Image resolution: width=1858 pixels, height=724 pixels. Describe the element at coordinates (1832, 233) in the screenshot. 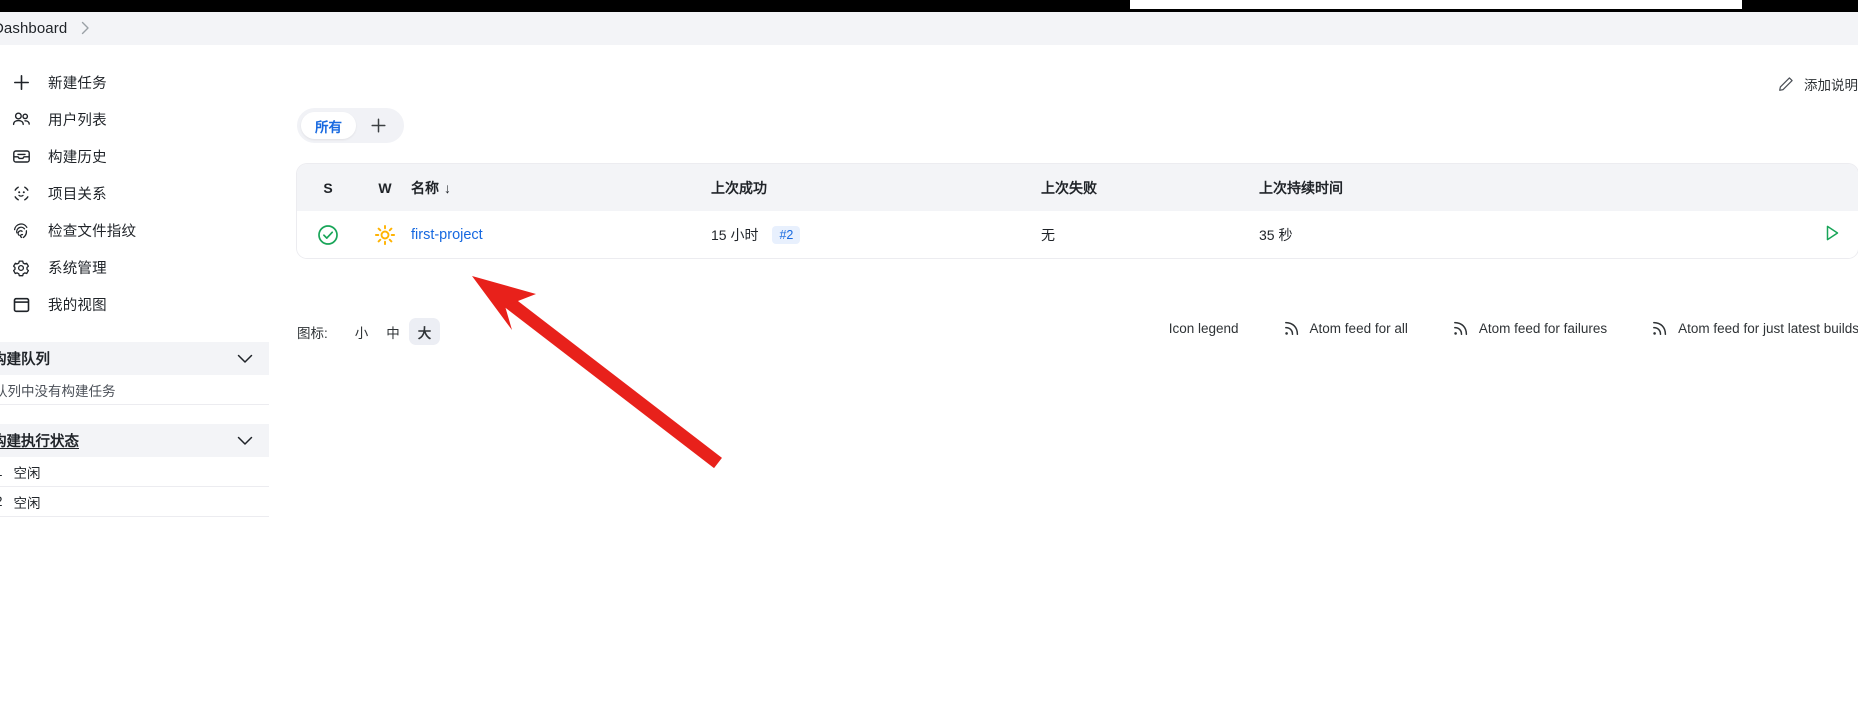

I see `play-icon` at that location.